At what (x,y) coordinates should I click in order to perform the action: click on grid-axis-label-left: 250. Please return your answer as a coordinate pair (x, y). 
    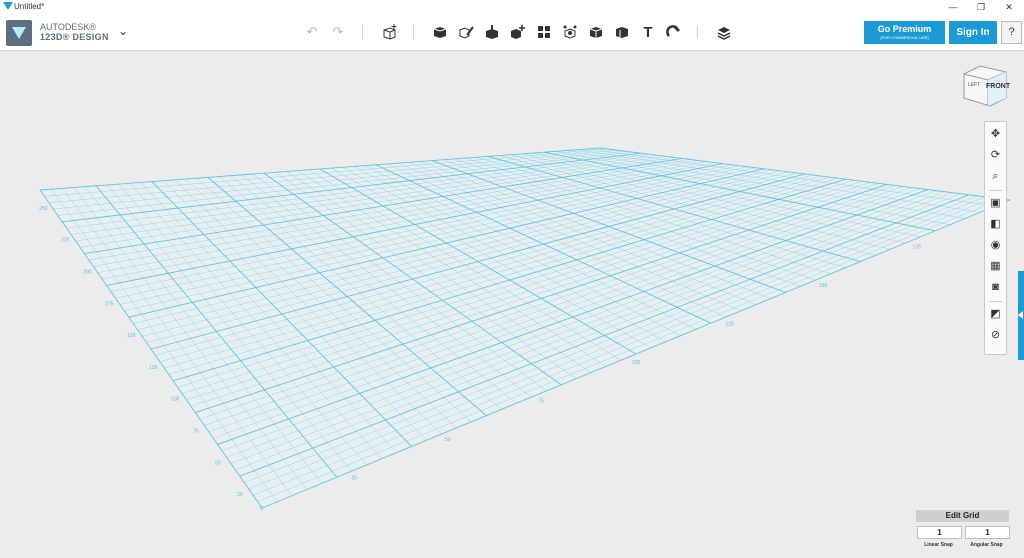
    Looking at the image, I should click on (43, 209).